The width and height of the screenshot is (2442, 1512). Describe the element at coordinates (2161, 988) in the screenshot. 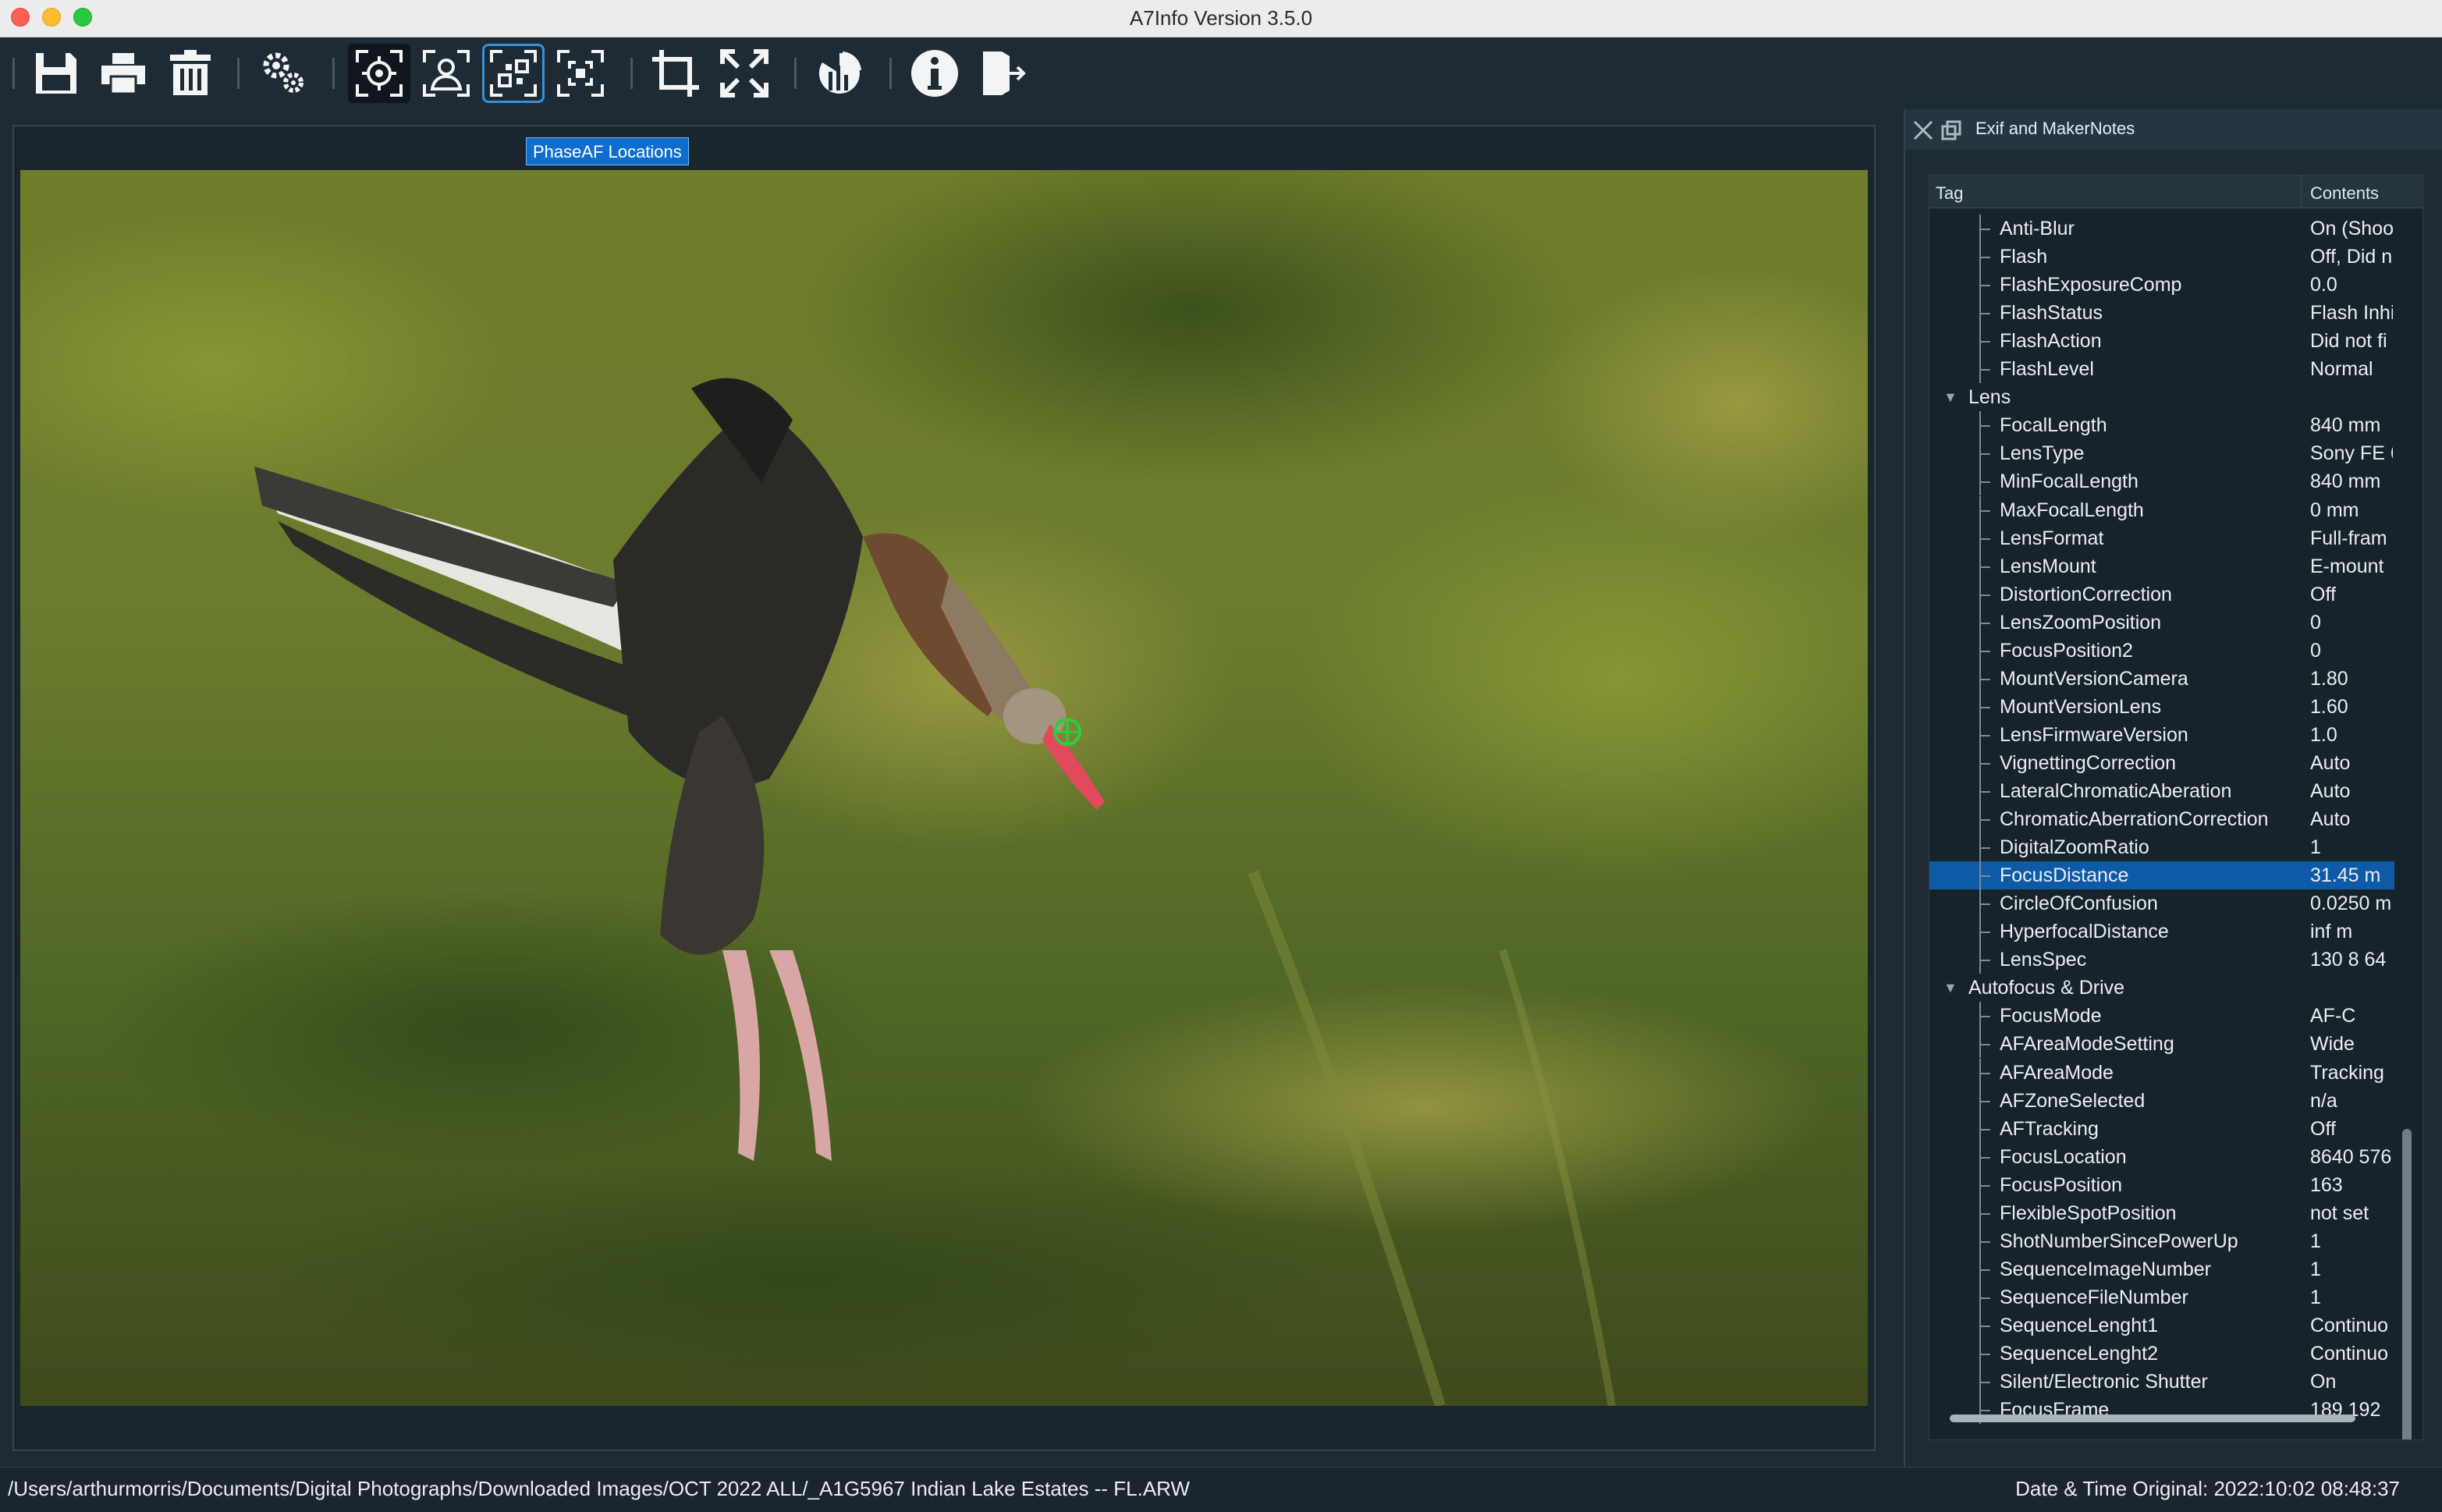

I see `tree-group: ▼ Autofocus & Drive` at that location.